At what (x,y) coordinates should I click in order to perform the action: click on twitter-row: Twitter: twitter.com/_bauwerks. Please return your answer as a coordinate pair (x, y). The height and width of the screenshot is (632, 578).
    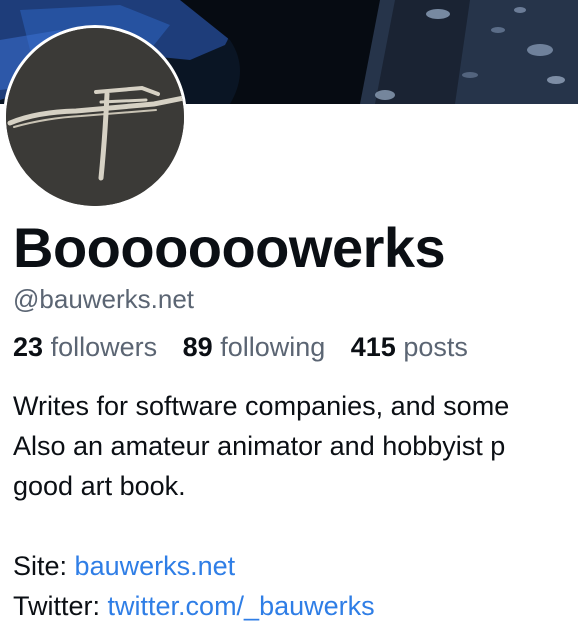
    Looking at the image, I should click on (295, 606).